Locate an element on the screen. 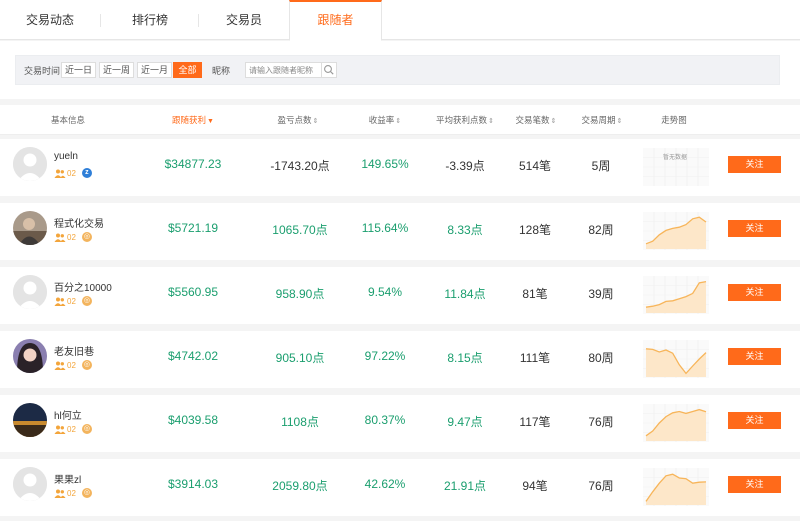  col-trade-period: 交易周期⇕ is located at coordinates (602, 120).